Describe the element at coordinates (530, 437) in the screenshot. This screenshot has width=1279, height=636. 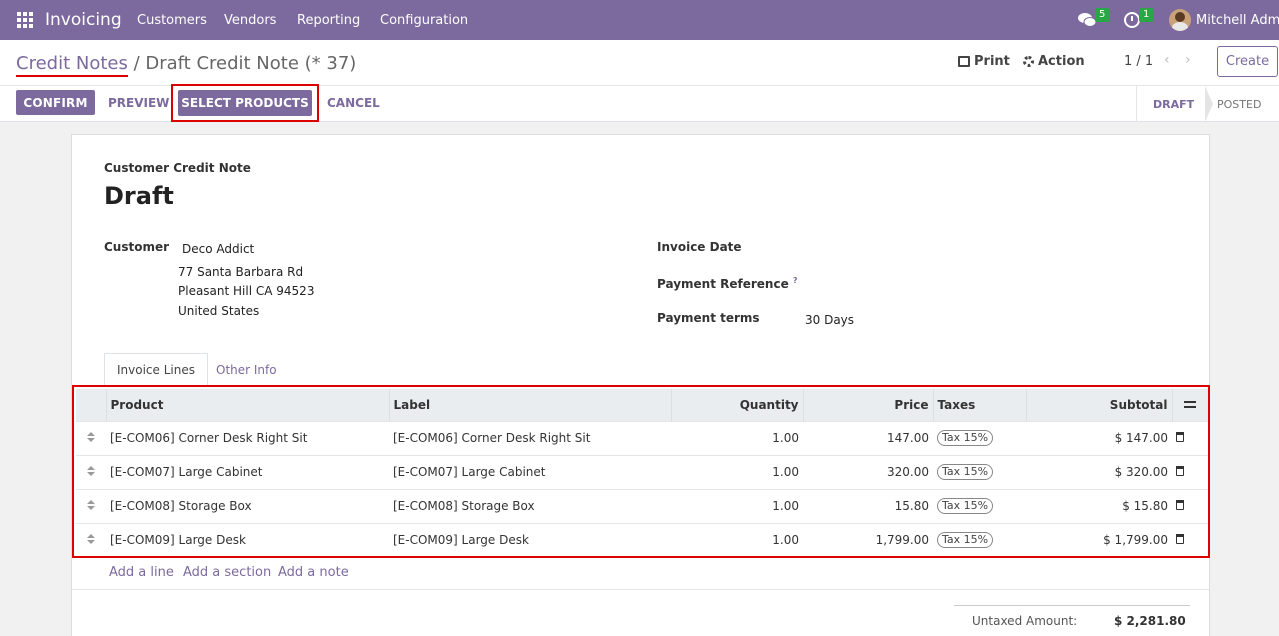
I see `cell-label: [E-COM06] Corner Desk Right Sit` at that location.